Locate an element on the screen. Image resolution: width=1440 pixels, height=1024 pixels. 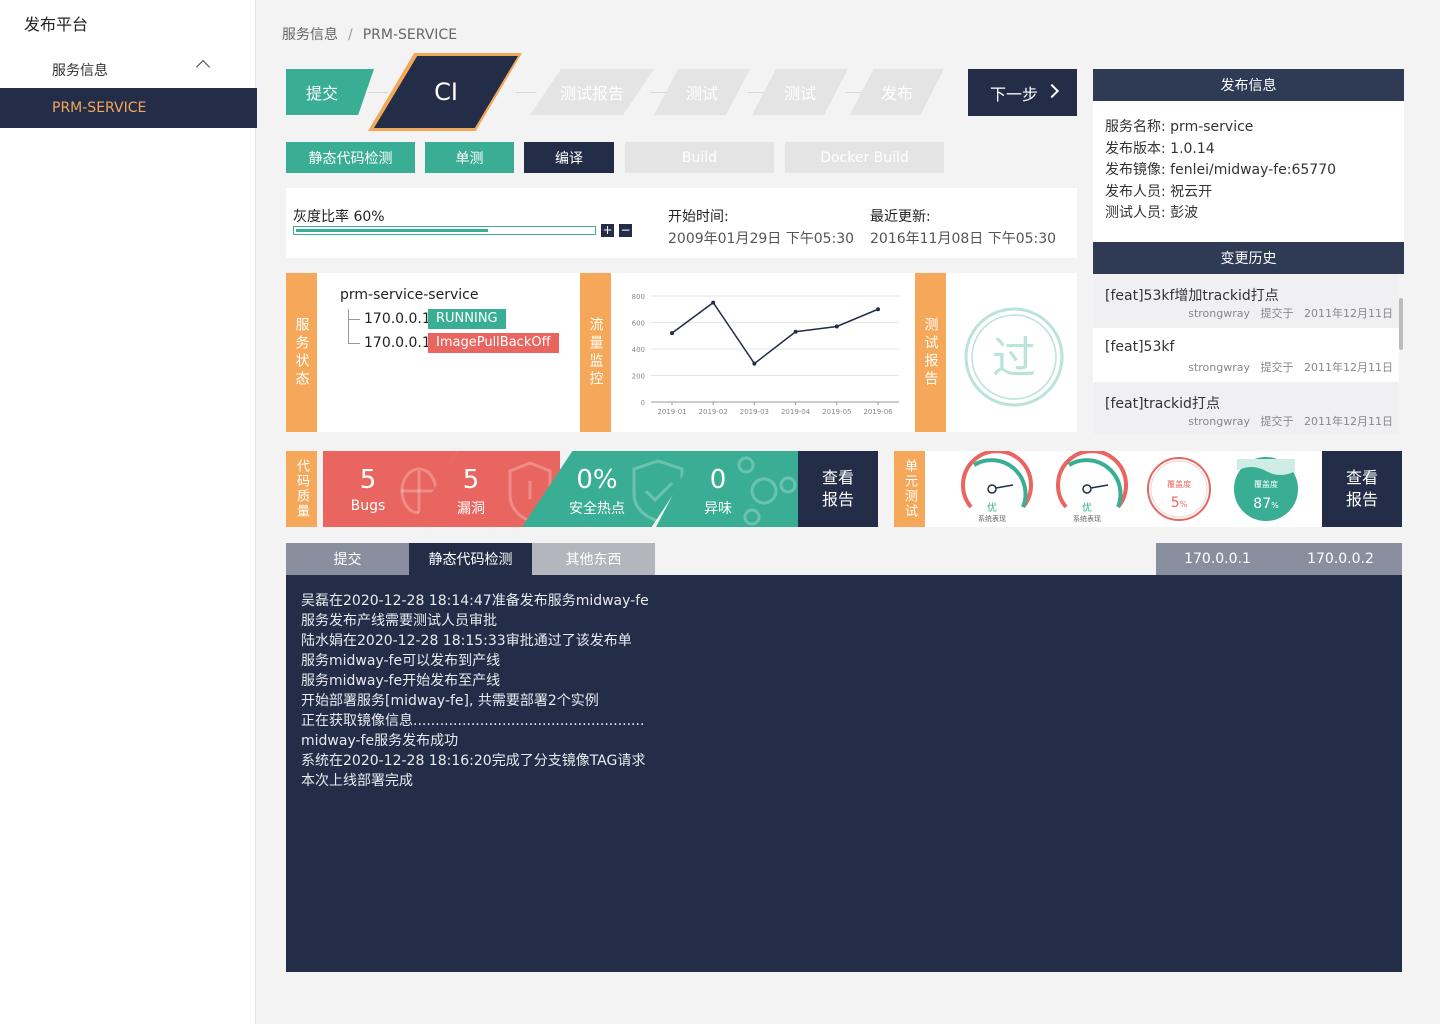
start-time: 开始时间: 2009年01月29日 下午05:30 is located at coordinates (761, 227).